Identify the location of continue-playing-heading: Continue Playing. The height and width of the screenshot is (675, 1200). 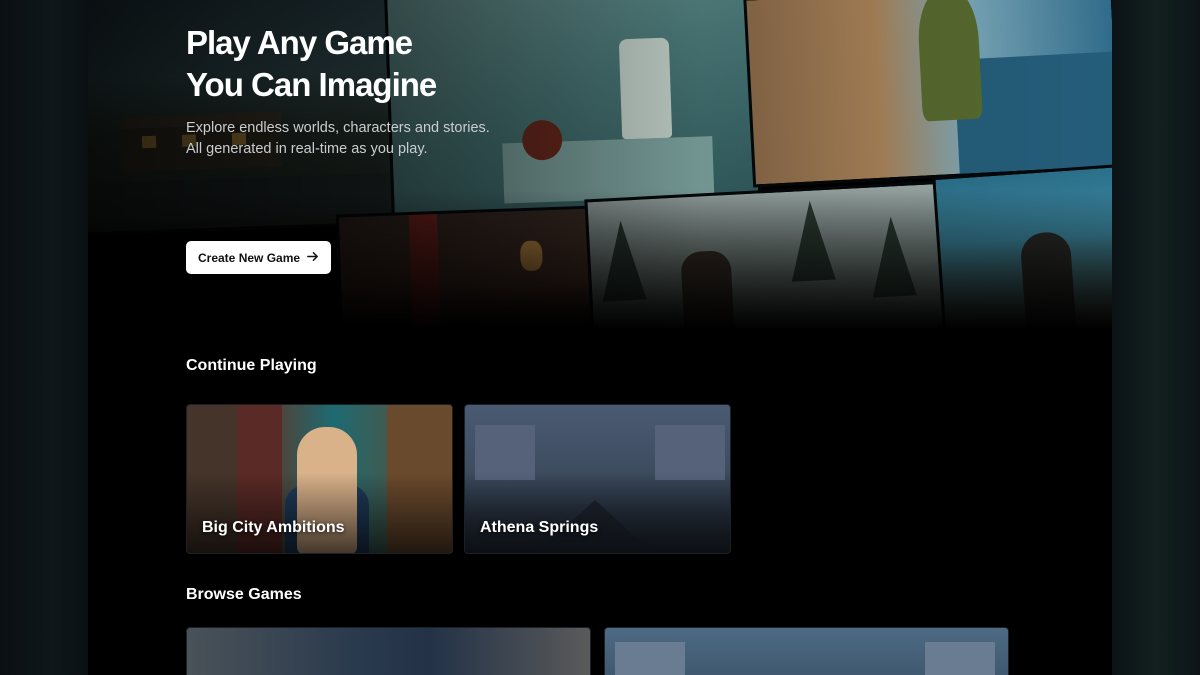
(251, 365).